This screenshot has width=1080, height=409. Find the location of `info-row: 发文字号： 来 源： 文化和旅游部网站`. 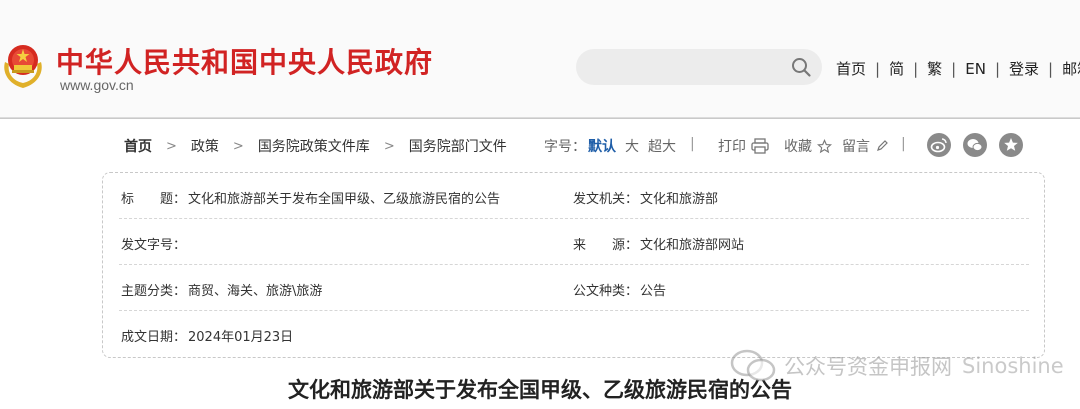

info-row: 发文字号： 来 源： 文化和旅游部网站 is located at coordinates (574, 242).